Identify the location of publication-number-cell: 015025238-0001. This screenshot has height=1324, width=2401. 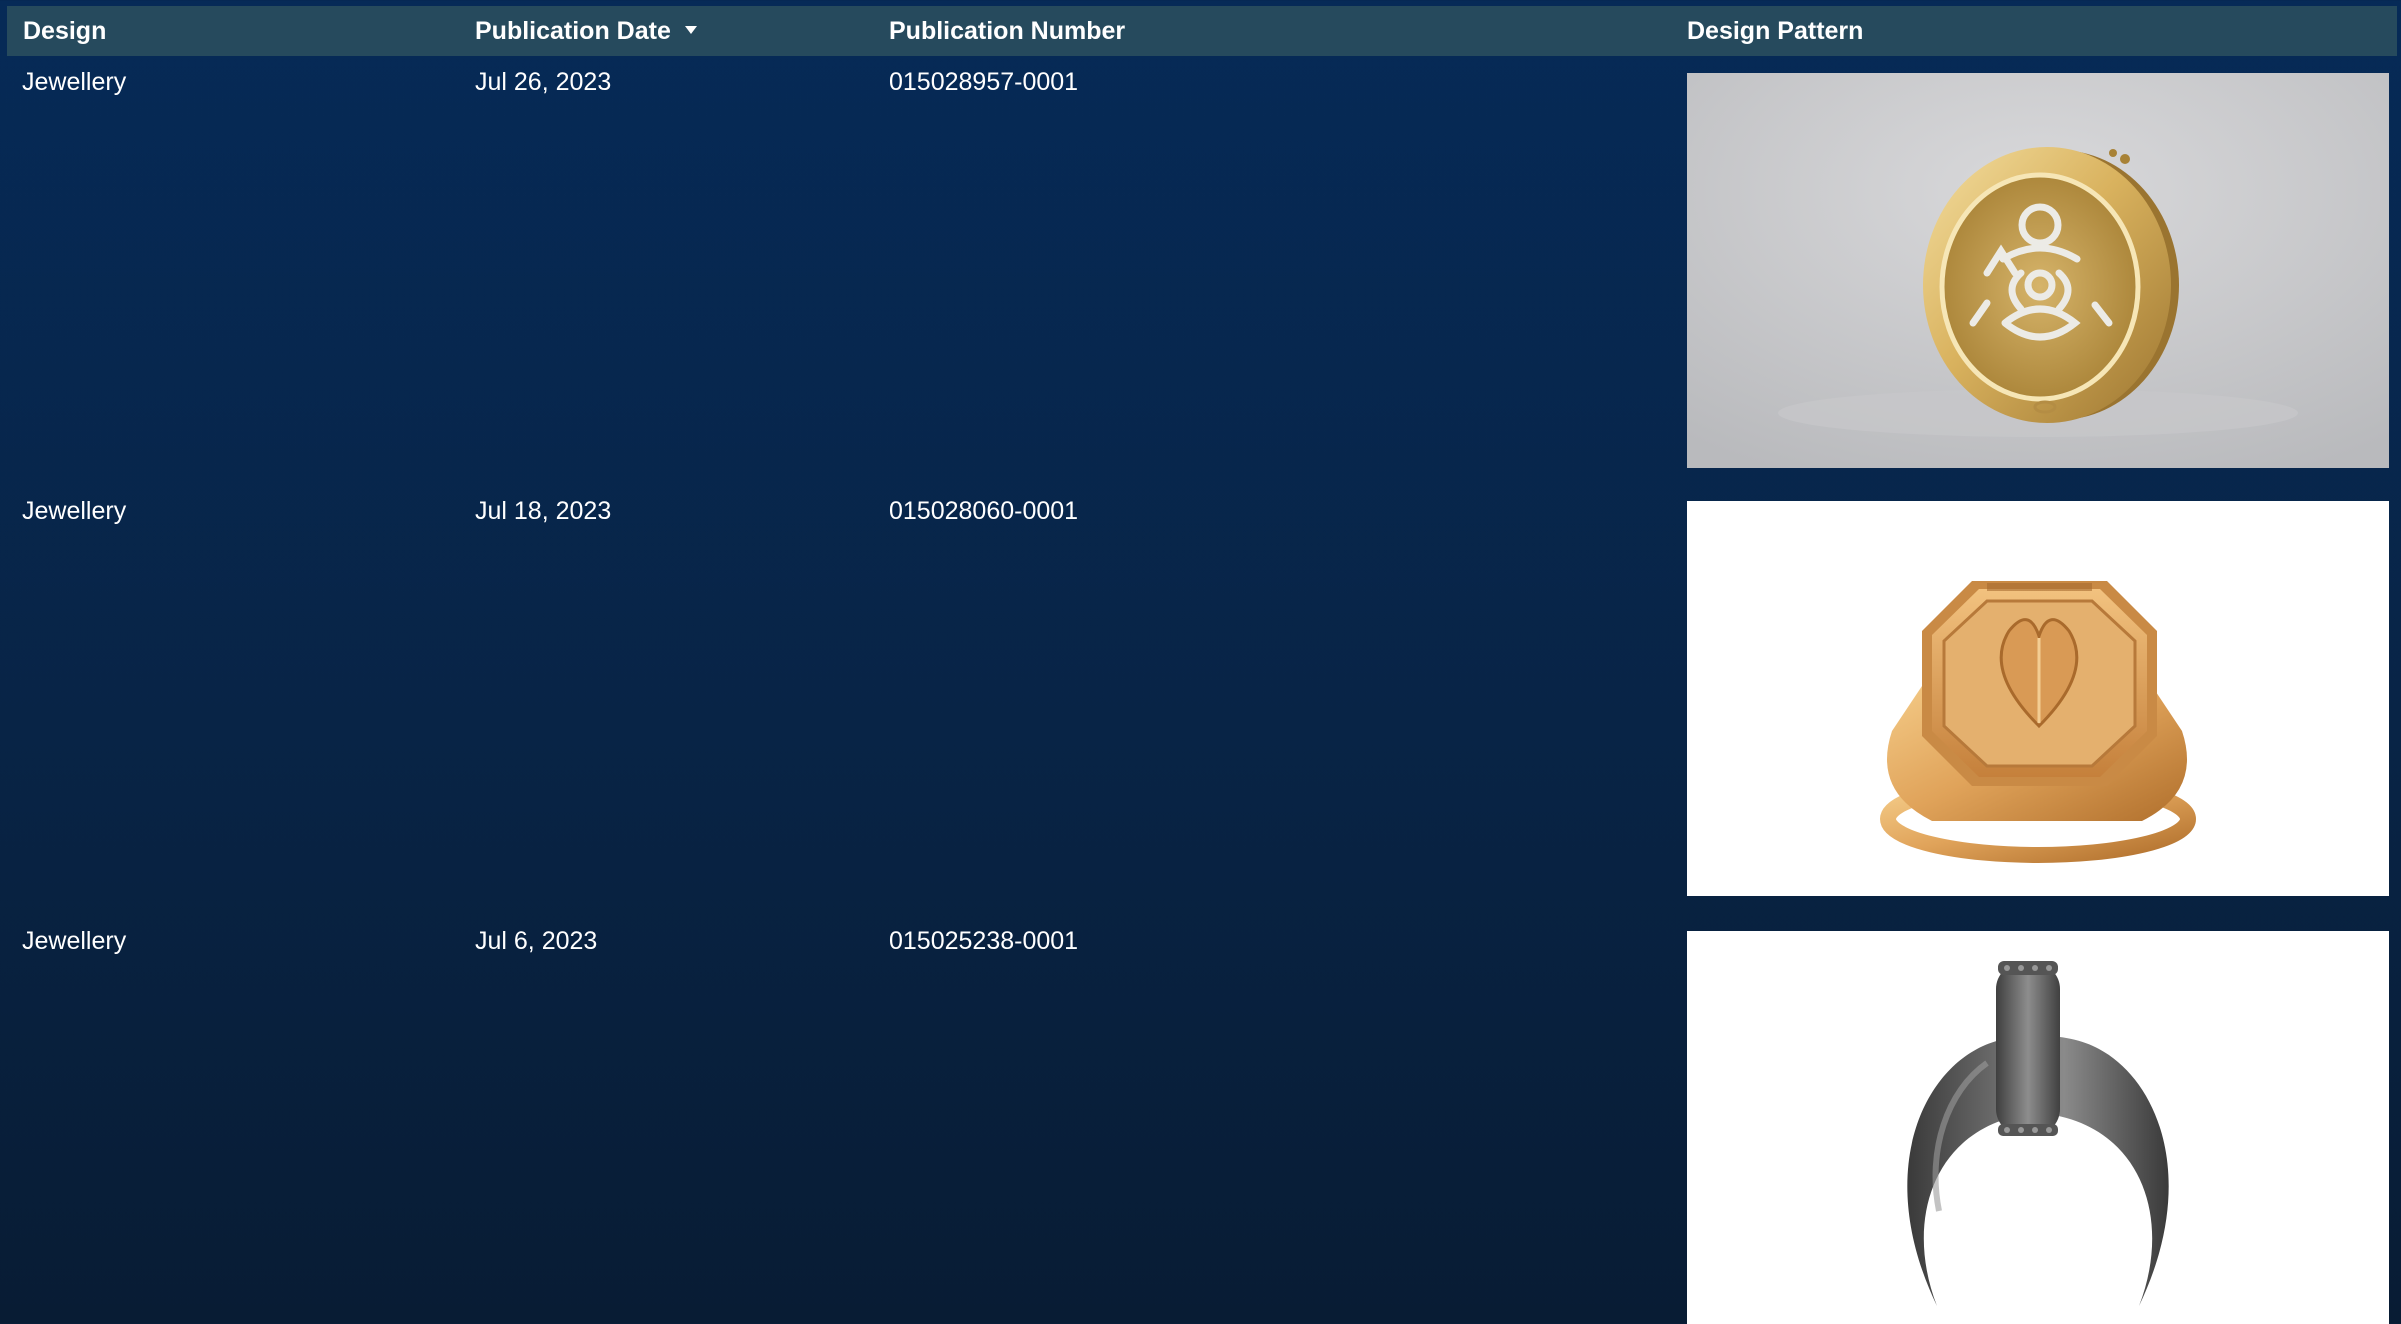
(983, 941).